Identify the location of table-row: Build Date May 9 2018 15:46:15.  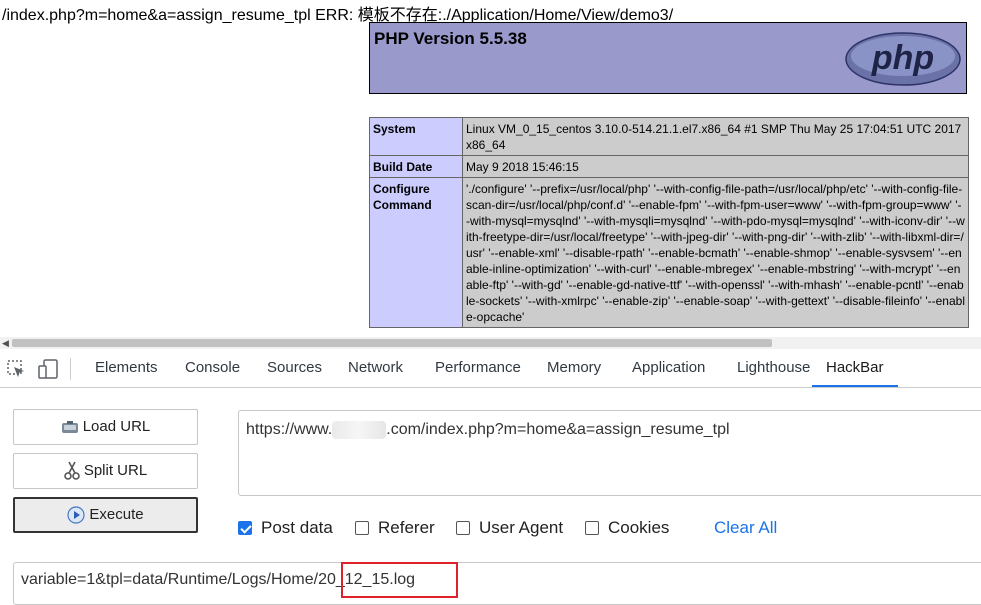
(669, 166).